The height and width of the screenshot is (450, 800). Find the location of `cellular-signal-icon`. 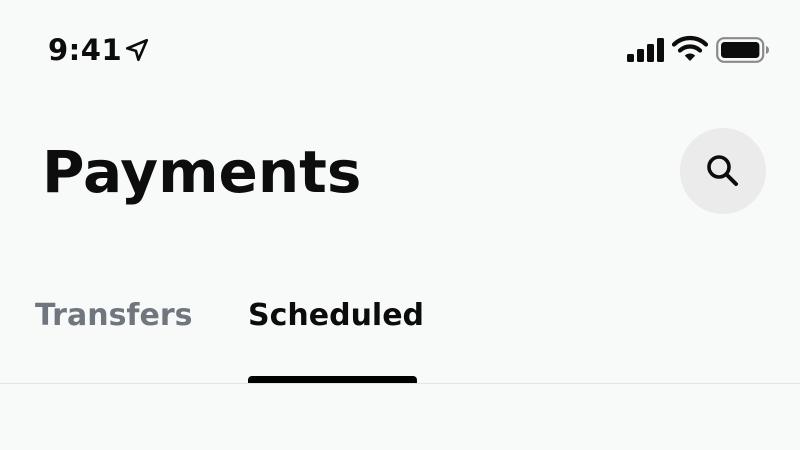

cellular-signal-icon is located at coordinates (645, 50).